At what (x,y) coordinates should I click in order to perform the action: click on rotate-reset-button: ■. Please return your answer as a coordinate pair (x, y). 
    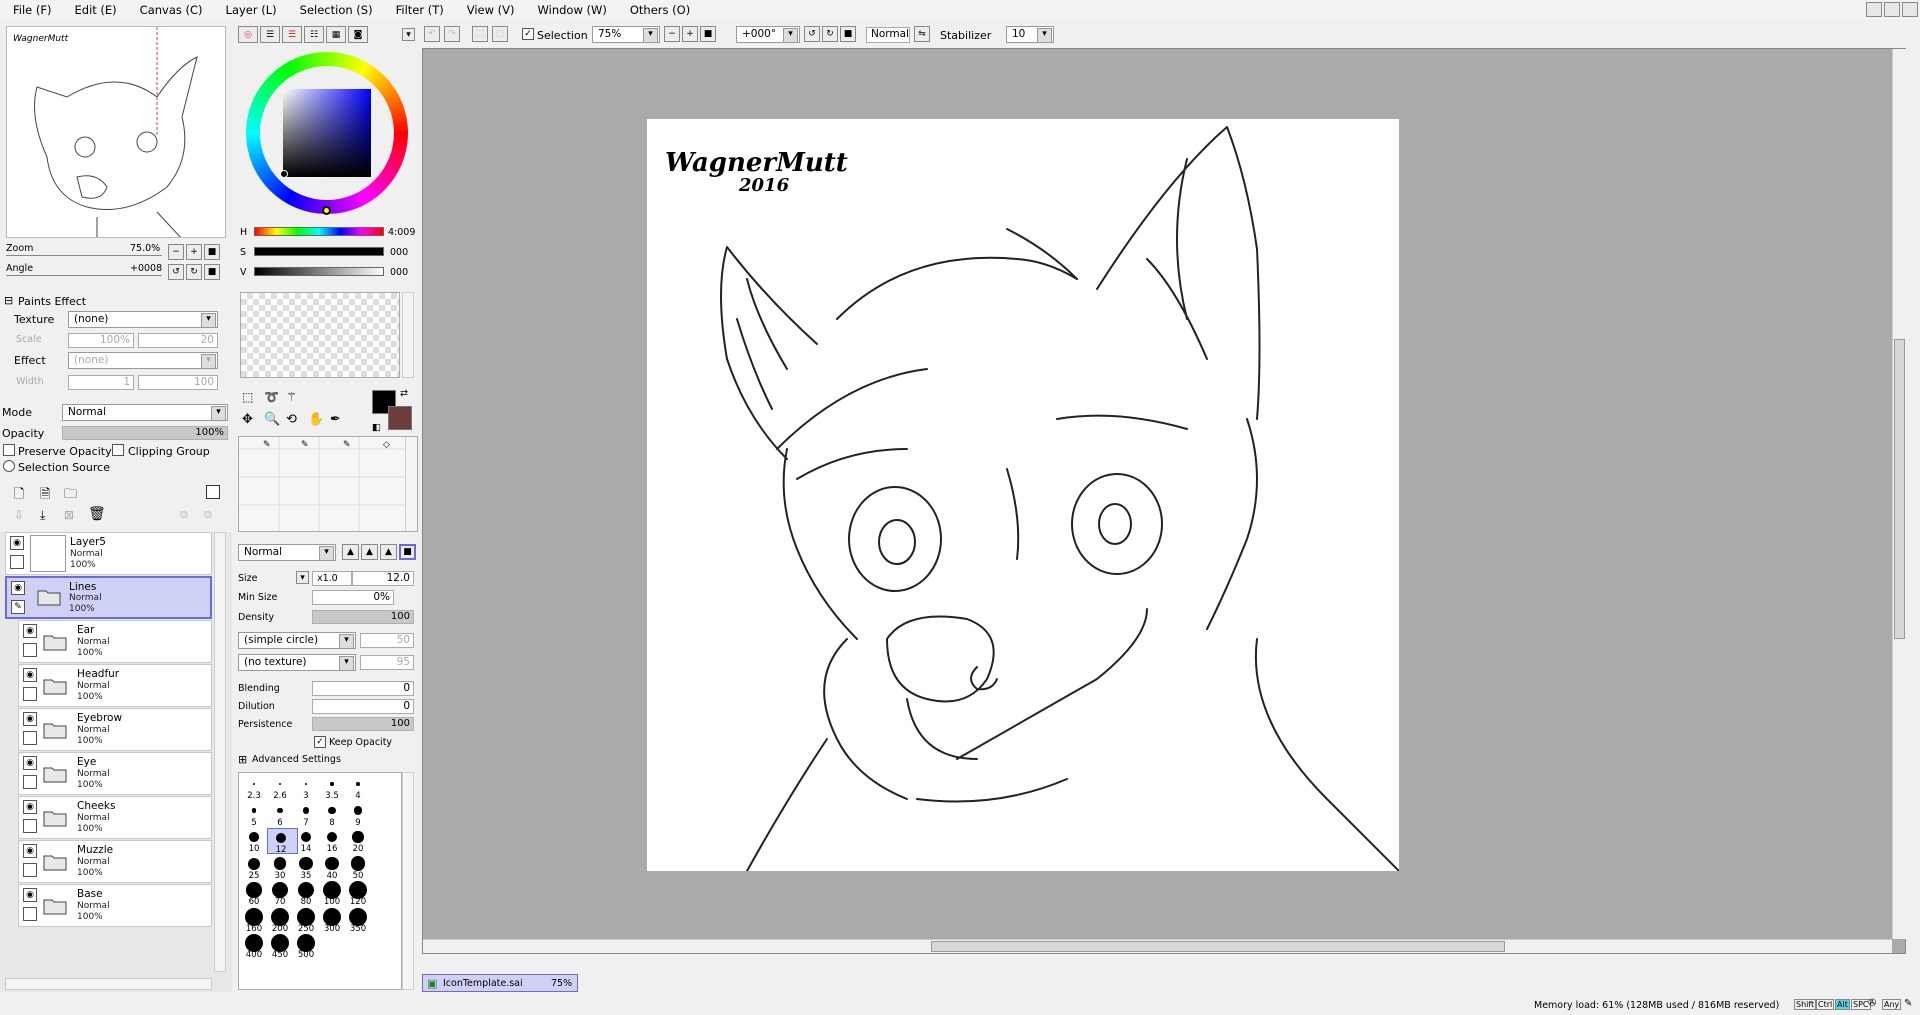
    Looking at the image, I should click on (212, 272).